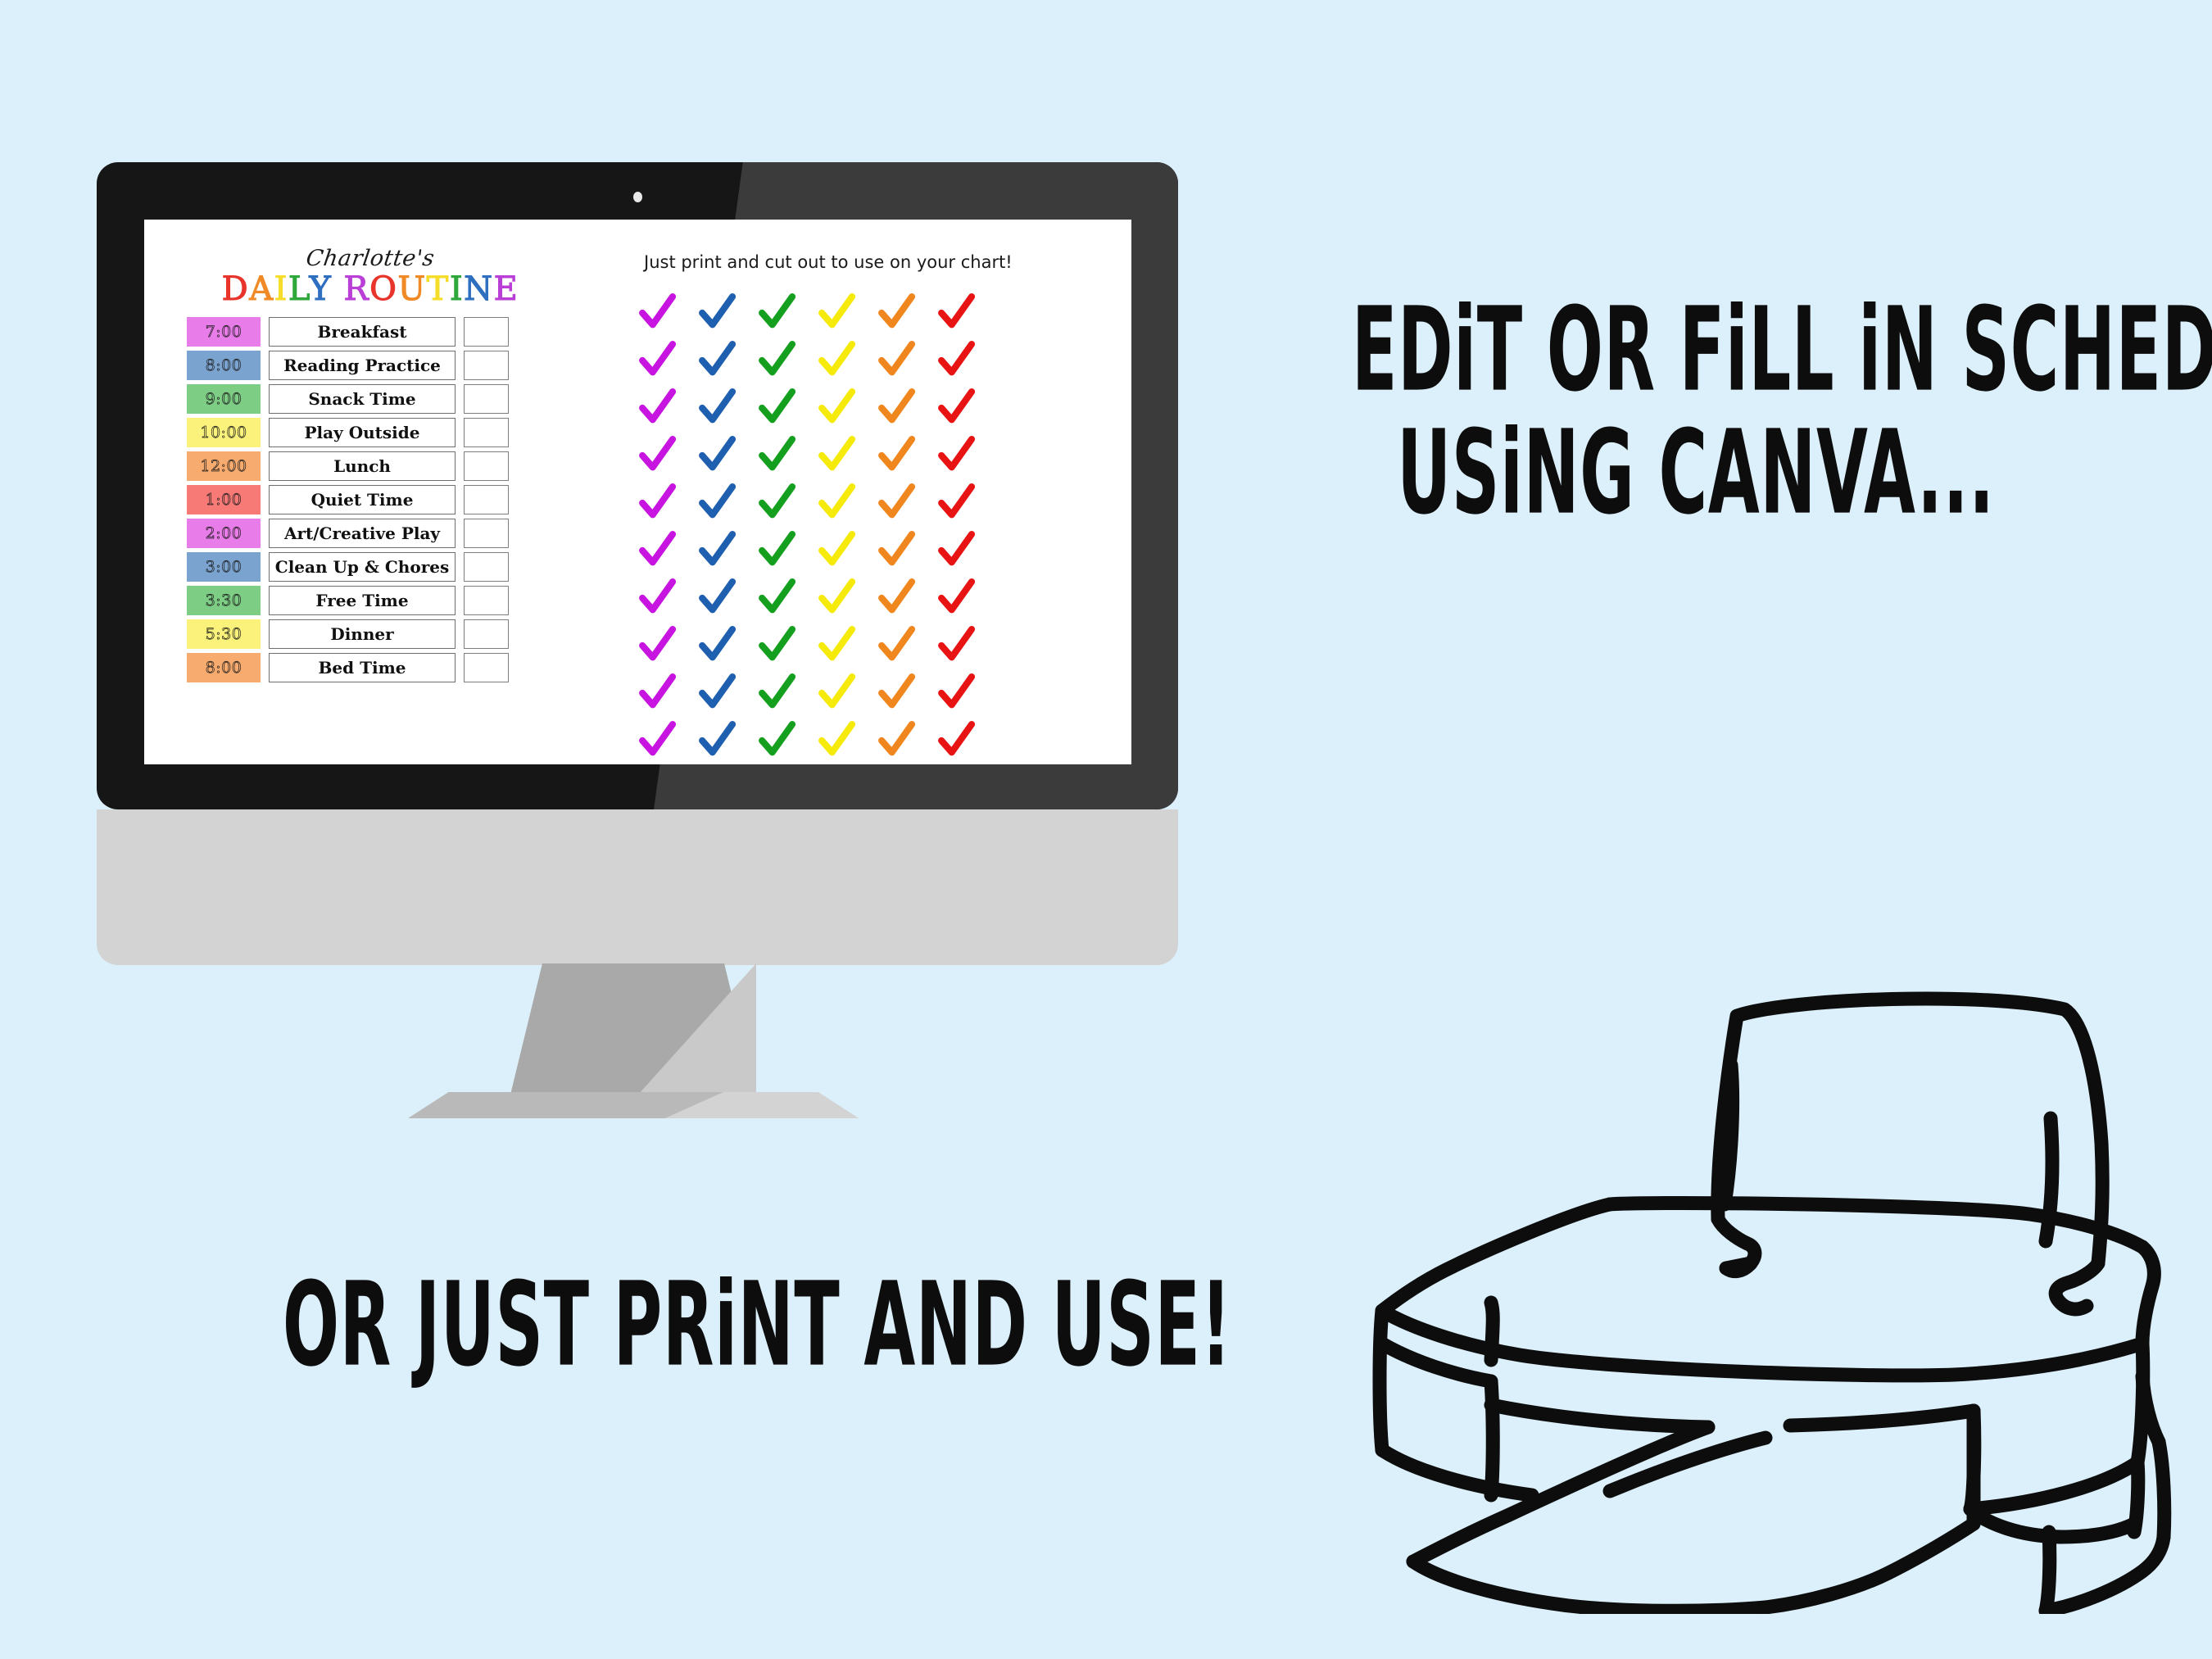 Image resolution: width=2212 pixels, height=1659 pixels. I want to click on time-pill: 3:00, so click(224, 567).